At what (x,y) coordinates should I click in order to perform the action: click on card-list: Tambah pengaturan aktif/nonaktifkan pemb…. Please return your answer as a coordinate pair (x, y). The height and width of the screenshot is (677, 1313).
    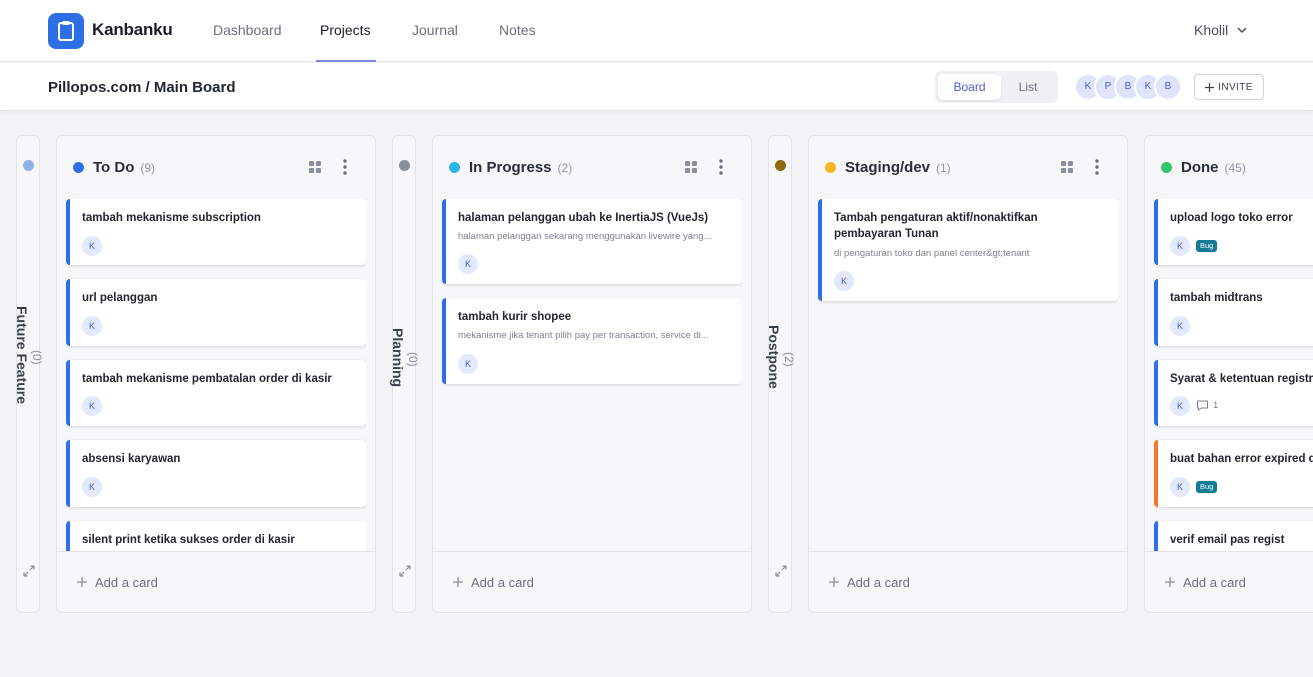
    Looking at the image, I should click on (968, 375).